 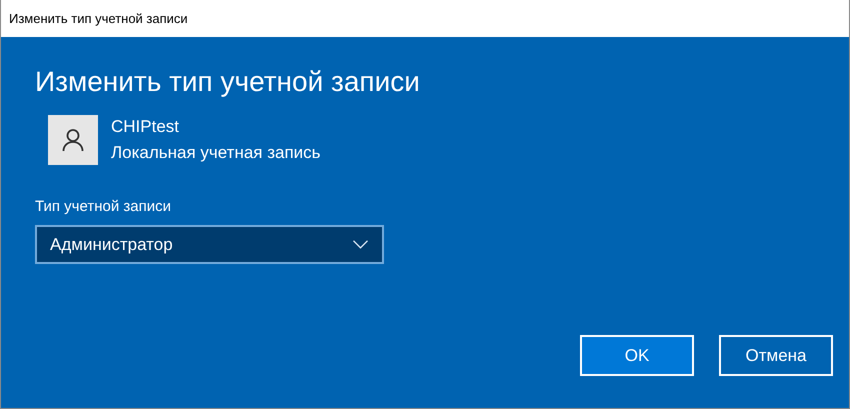 What do you see at coordinates (637, 355) in the screenshot?
I see `ok-button: OK` at bounding box center [637, 355].